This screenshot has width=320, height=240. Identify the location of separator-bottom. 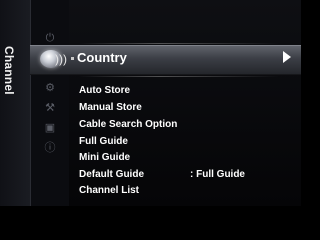
(179, 76).